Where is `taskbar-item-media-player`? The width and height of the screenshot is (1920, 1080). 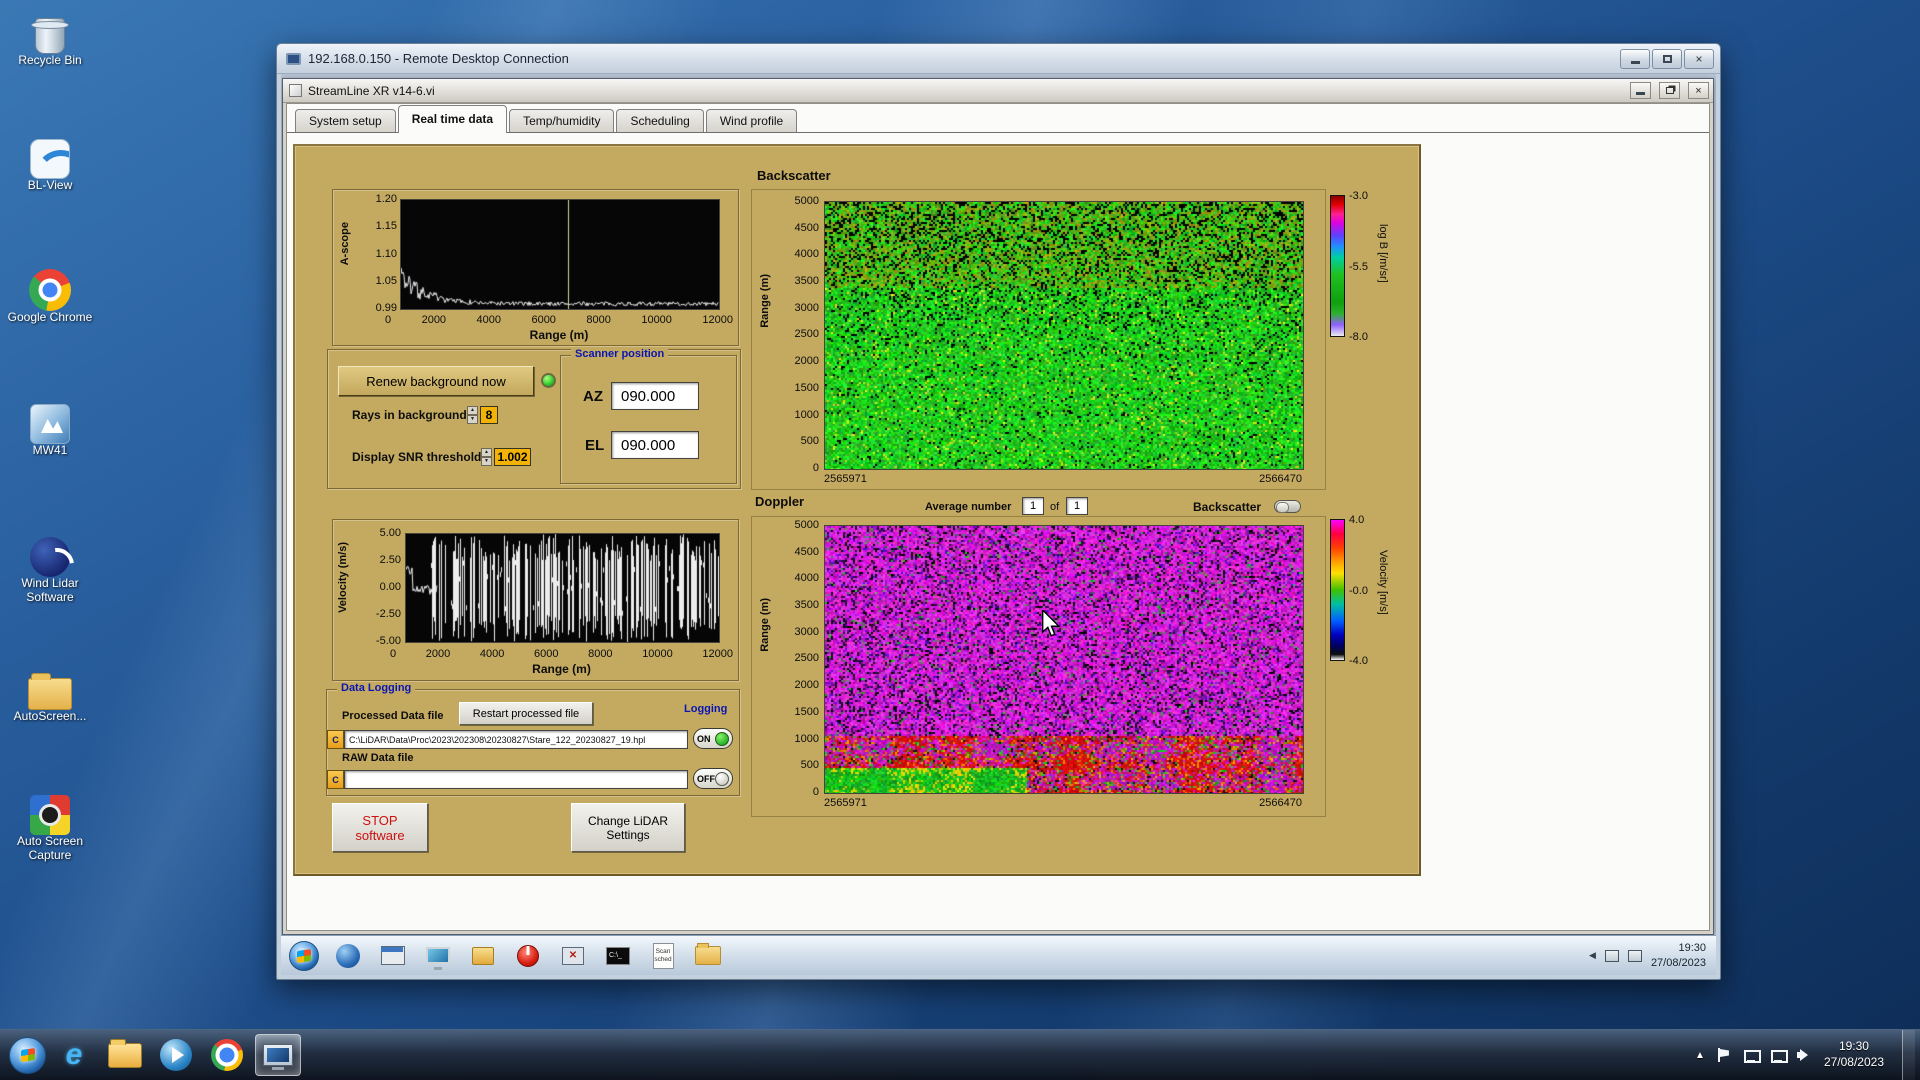
taskbar-item-media-player is located at coordinates (176, 1055).